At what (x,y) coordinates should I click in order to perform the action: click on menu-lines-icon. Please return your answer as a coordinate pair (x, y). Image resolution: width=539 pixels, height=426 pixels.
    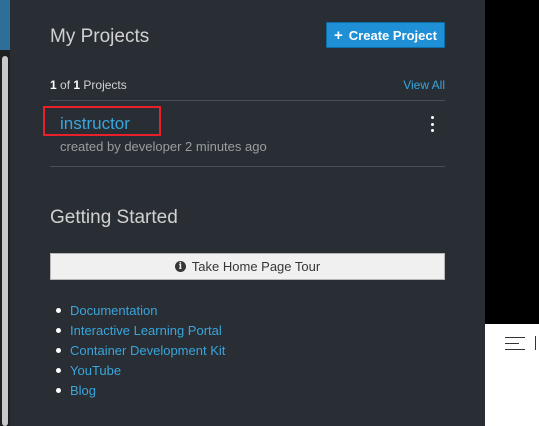
    Looking at the image, I should click on (515, 344).